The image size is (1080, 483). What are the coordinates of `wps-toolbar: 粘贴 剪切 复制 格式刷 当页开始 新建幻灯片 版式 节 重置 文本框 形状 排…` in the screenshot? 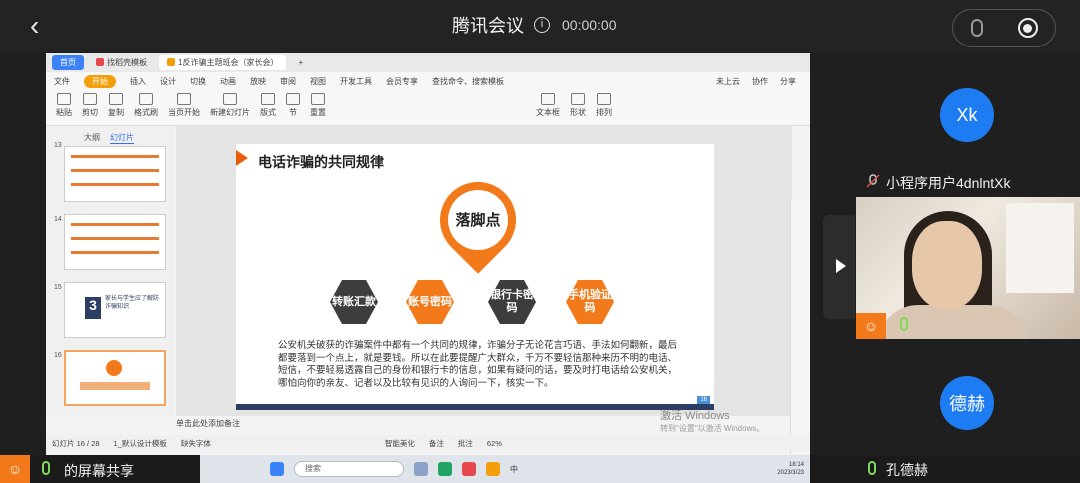 It's located at (428, 108).